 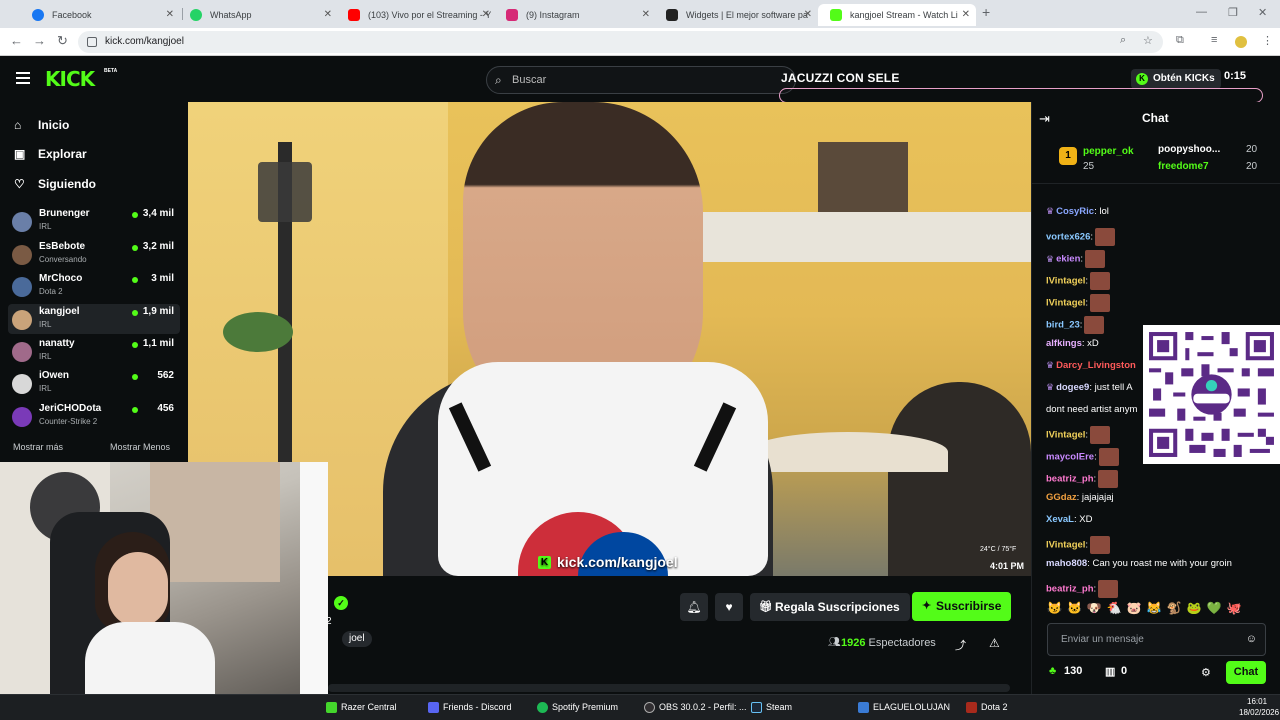 I want to click on channel-item-nanatty: nanatty IRL 1,1 mil, so click(x=94, y=351).